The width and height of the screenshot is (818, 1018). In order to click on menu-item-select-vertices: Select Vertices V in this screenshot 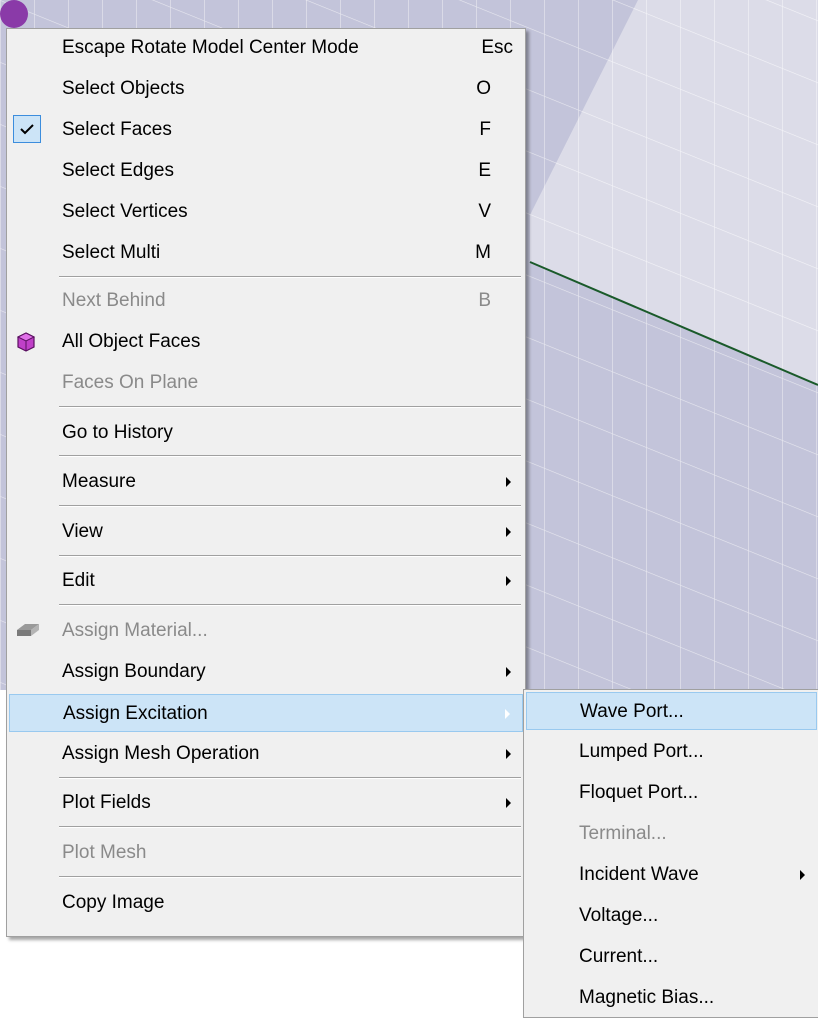, I will do `click(266, 212)`.